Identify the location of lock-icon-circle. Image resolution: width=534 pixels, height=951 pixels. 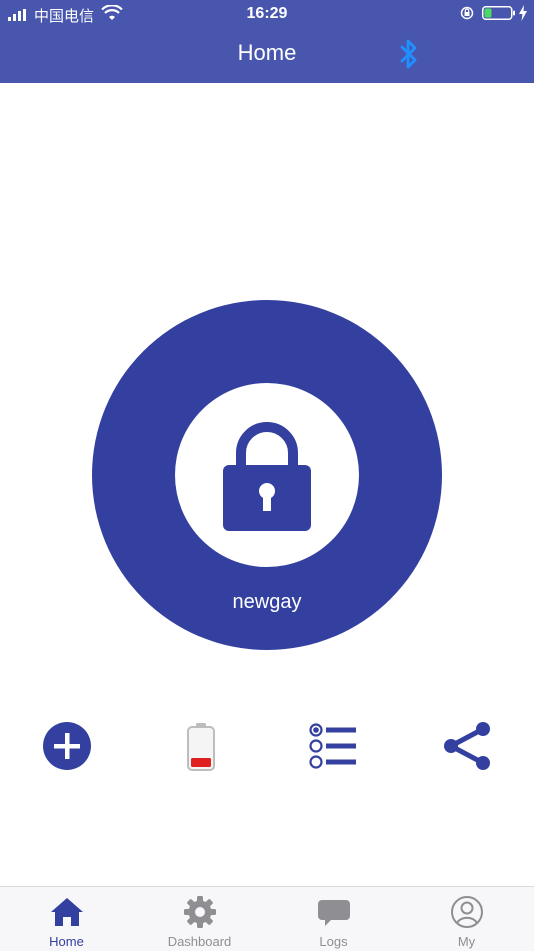
(267, 475).